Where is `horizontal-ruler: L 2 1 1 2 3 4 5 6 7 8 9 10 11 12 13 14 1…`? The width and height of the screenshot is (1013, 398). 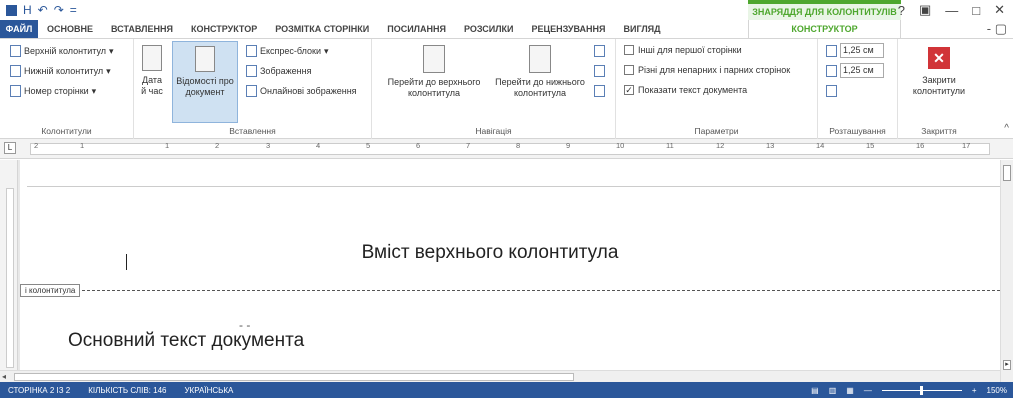 horizontal-ruler: L 2 1 1 2 3 4 5 6 7 8 9 10 11 12 13 14 1… is located at coordinates (506, 149).